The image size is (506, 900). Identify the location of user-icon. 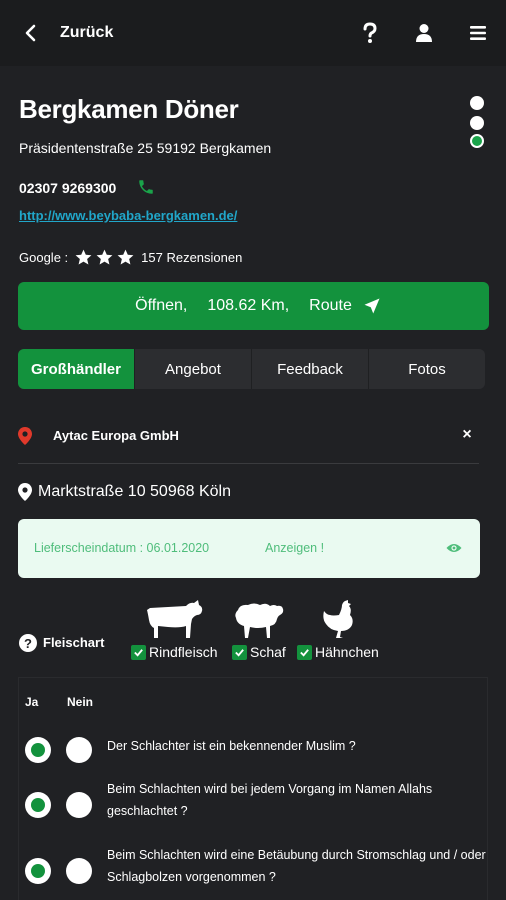
(424, 33).